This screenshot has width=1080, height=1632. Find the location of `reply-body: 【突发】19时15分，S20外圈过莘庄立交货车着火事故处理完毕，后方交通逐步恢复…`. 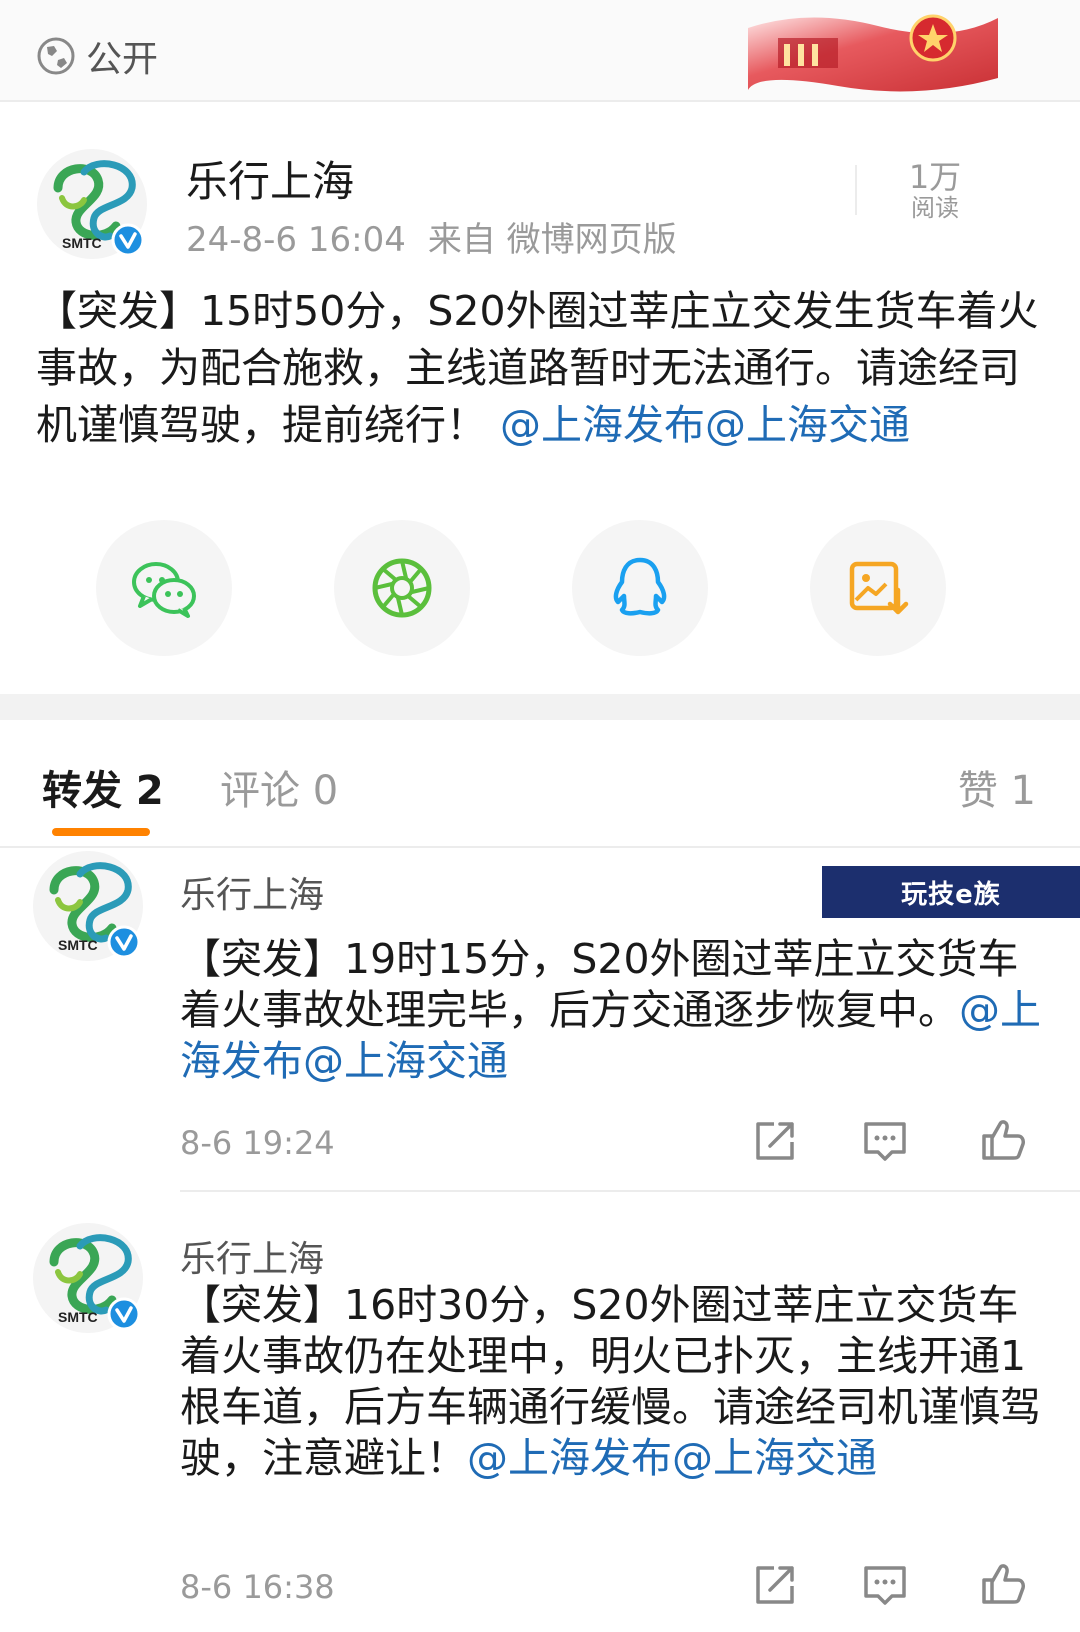

reply-body: 【突发】19时15分，S20外圈过莘庄立交货车着火事故处理完毕，后方交通逐步恢复… is located at coordinates (615, 1010).